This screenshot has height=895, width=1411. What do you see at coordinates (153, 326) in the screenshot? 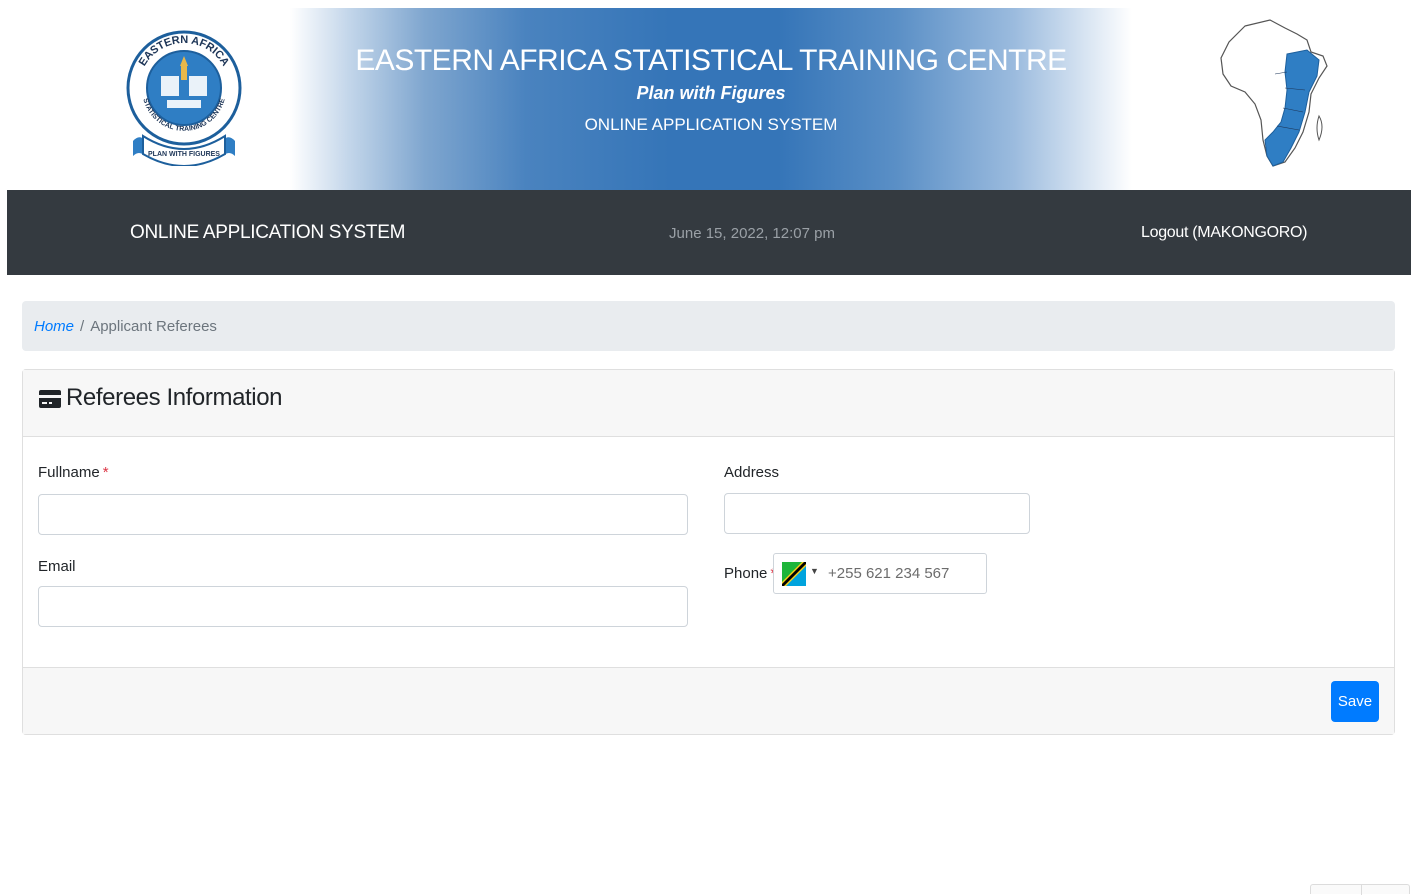
I see `breadcrumb-current: Applicant Referees` at bounding box center [153, 326].